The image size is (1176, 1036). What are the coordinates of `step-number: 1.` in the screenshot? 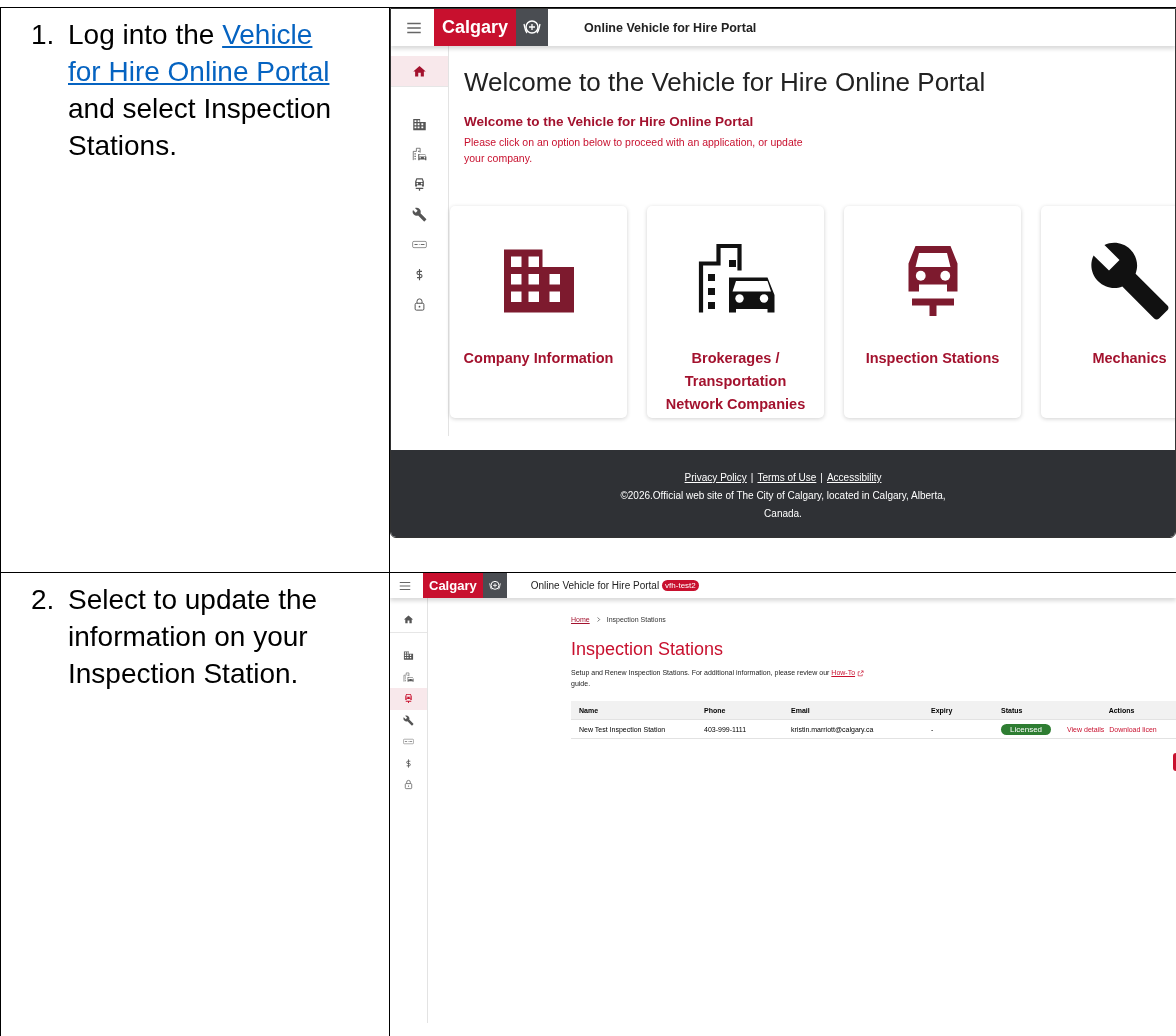 It's located at (43, 35).